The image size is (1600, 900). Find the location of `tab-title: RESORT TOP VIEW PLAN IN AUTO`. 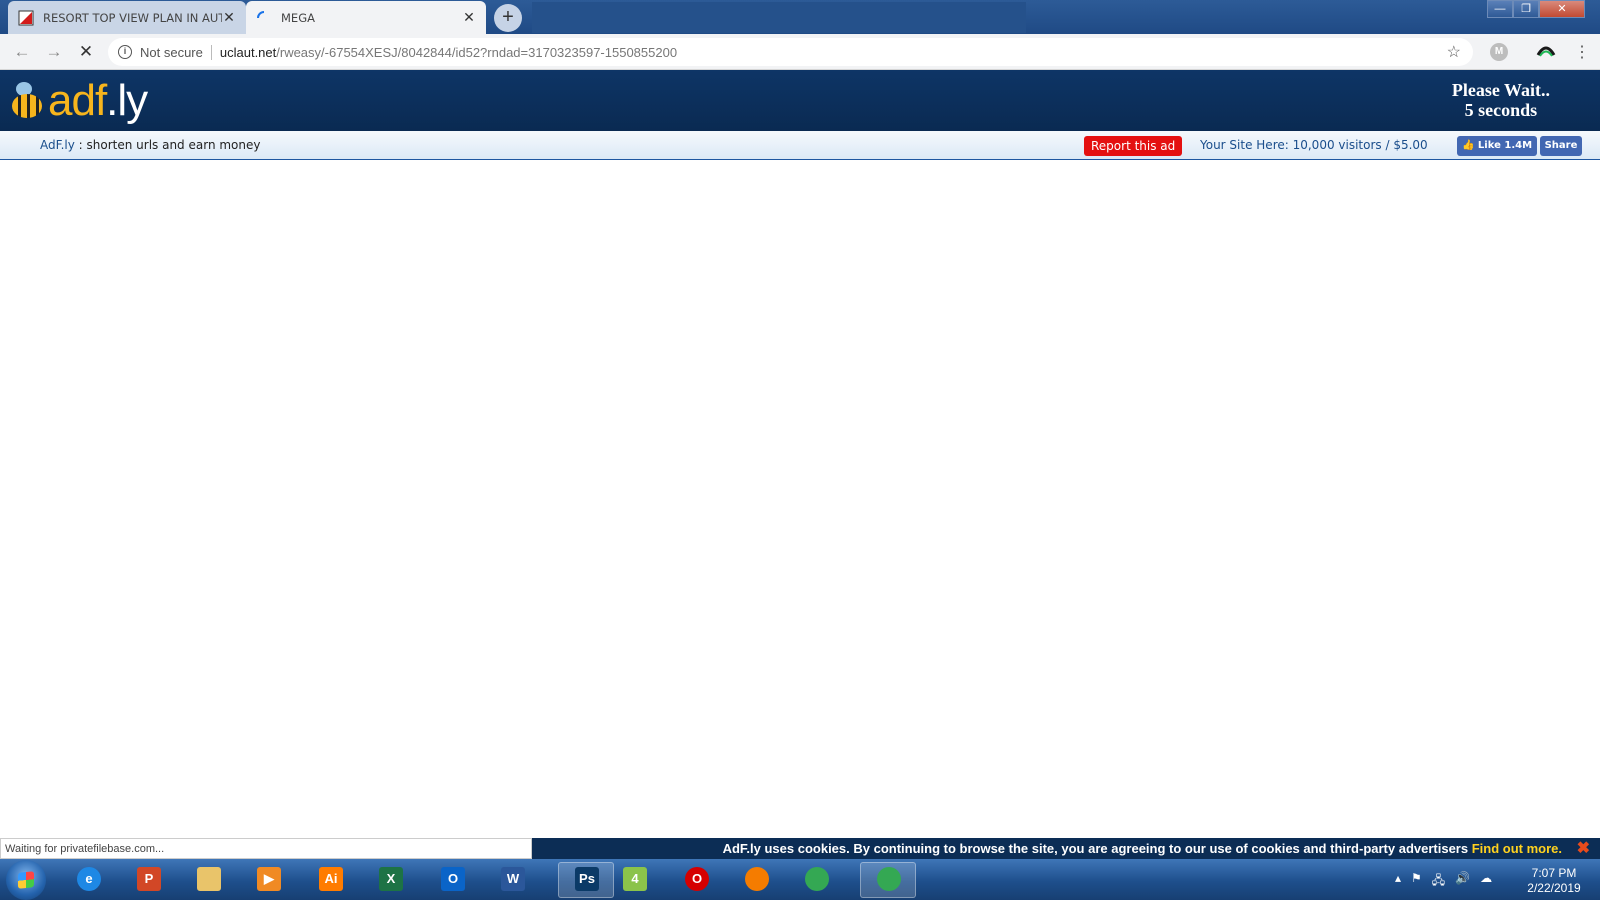

tab-title: RESORT TOP VIEW PLAN IN AUTO is located at coordinates (132, 17).